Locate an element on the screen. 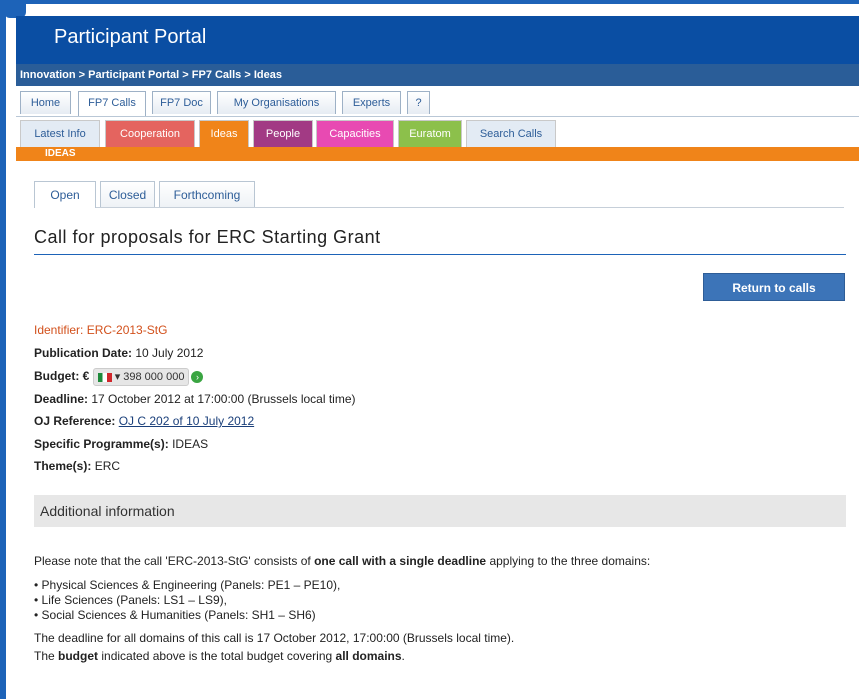 The height and width of the screenshot is (699, 859). tab-home: Home is located at coordinates (45, 102).